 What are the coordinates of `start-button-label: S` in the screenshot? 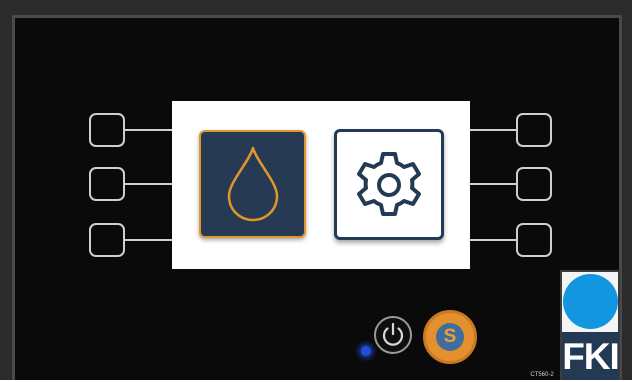 It's located at (450, 337).